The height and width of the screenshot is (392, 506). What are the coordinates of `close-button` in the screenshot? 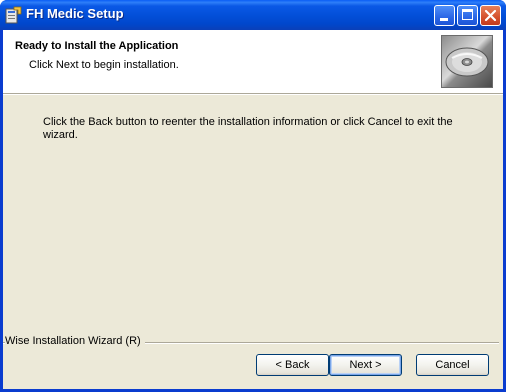 It's located at (490, 15).